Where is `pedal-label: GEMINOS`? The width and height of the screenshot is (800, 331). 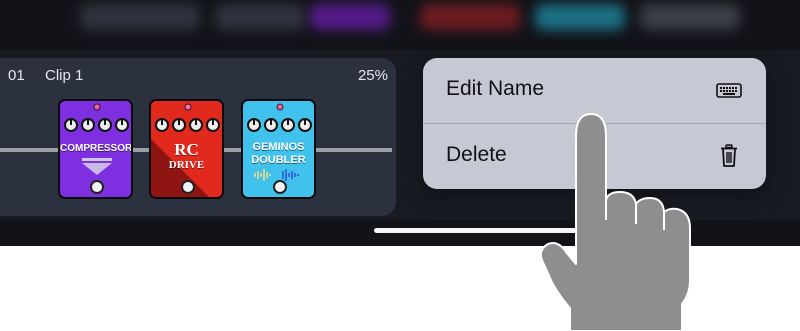
pedal-label: GEMINOS is located at coordinates (278, 147).